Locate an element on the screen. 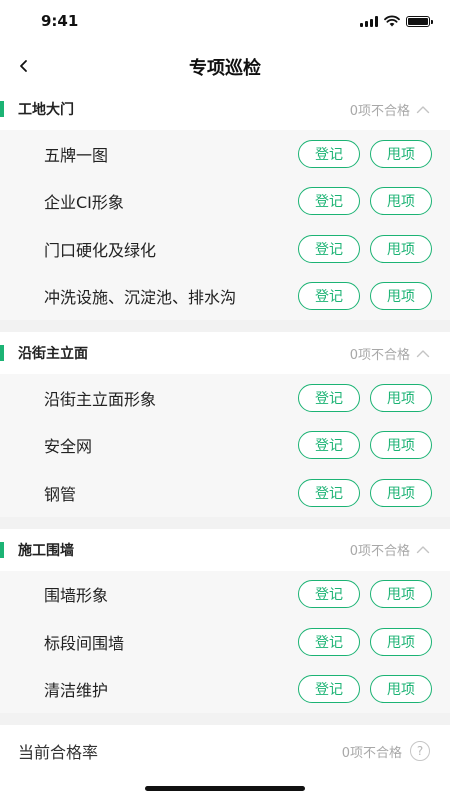 Image resolution: width=450 pixels, height=800 pixels. list-item: 标段间围墙 登记 甩项 is located at coordinates (225, 642).